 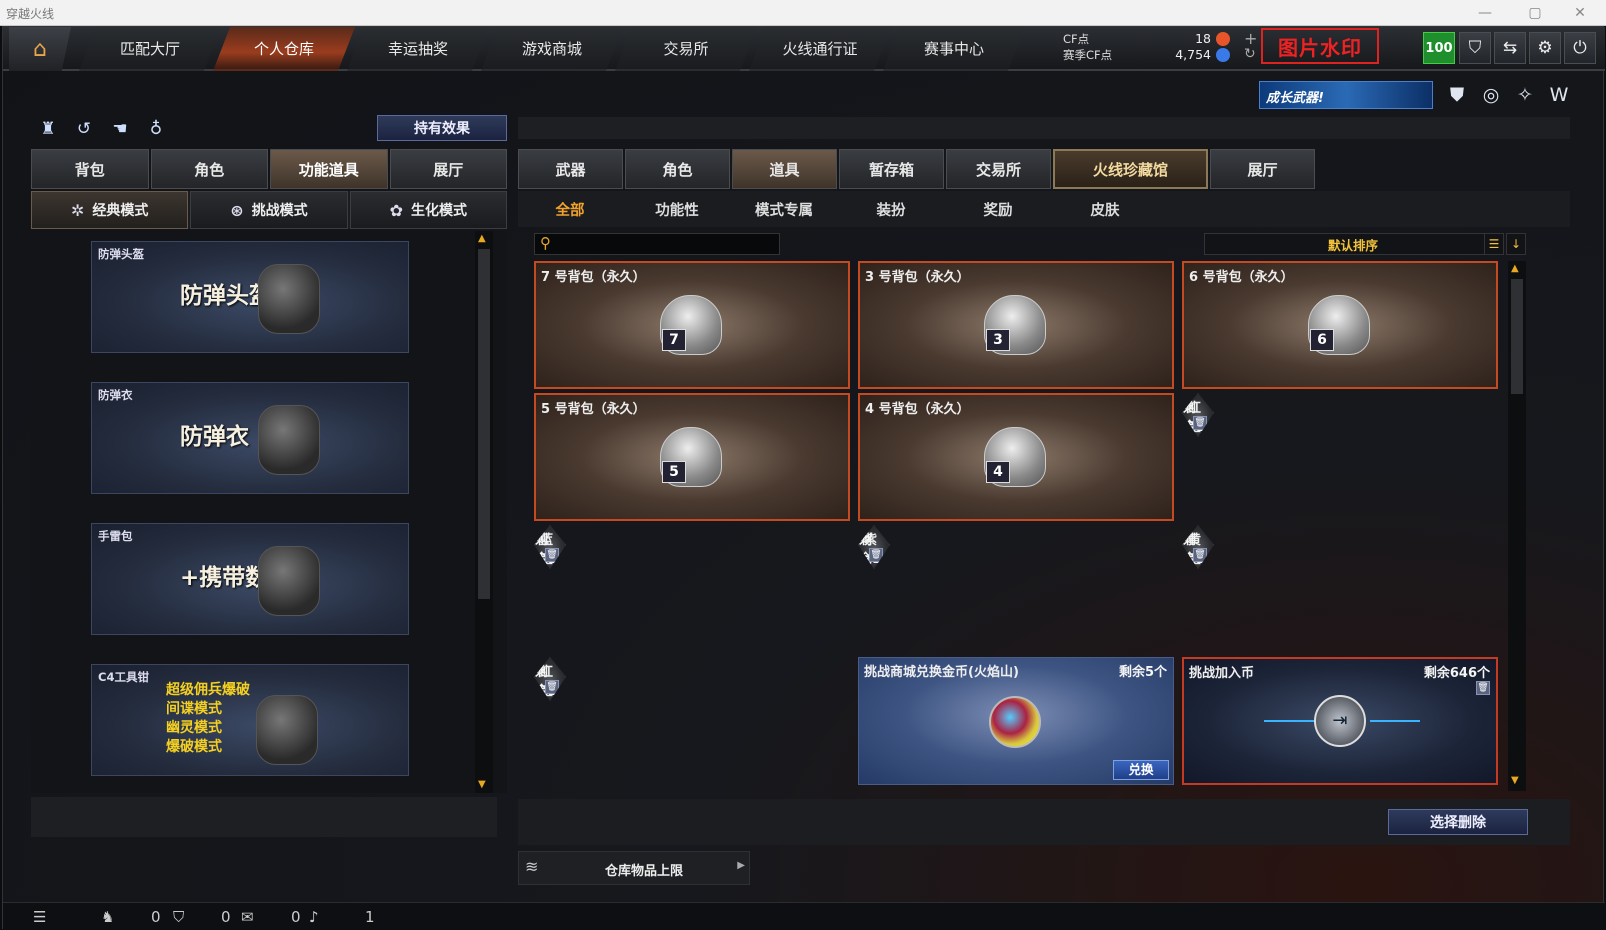 What do you see at coordinates (48, 129) in the screenshot?
I see `rank-icon: ♜` at bounding box center [48, 129].